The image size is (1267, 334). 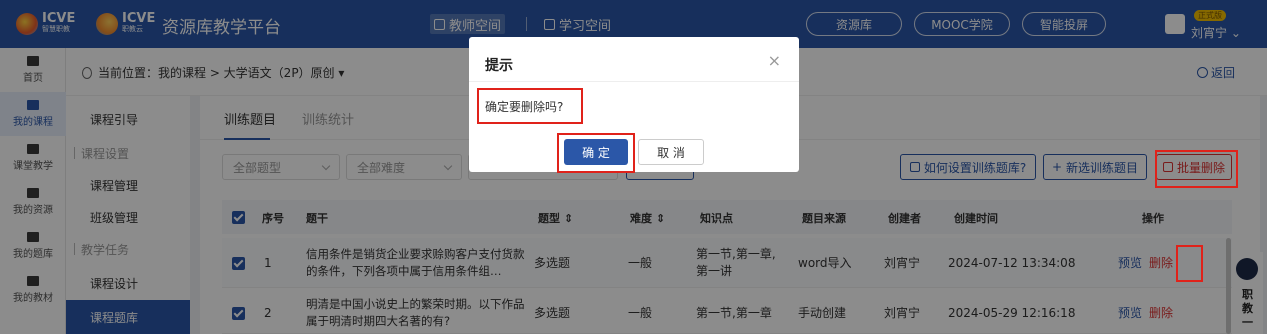 I want to click on close-icon: ×, so click(x=774, y=60).